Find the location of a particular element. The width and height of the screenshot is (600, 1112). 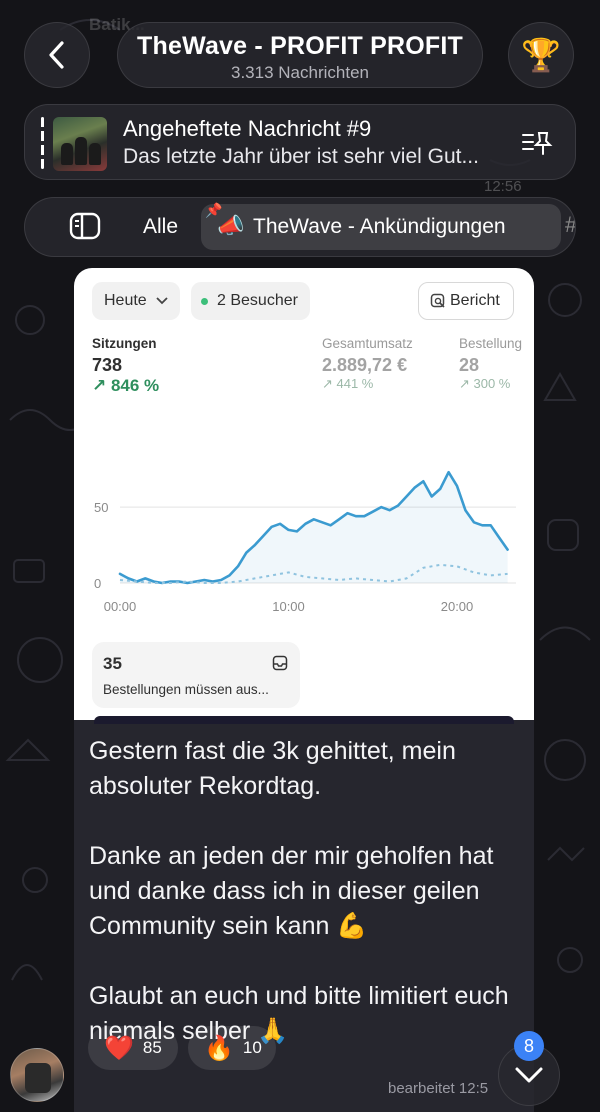

chat-title: TheWave - PROFIT PROFIT is located at coordinates (300, 46).